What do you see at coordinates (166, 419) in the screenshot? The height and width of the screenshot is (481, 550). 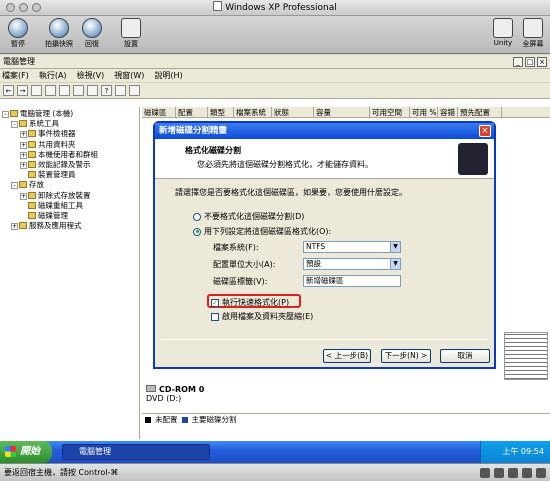 I see `legend-unallocated: 未配置` at bounding box center [166, 419].